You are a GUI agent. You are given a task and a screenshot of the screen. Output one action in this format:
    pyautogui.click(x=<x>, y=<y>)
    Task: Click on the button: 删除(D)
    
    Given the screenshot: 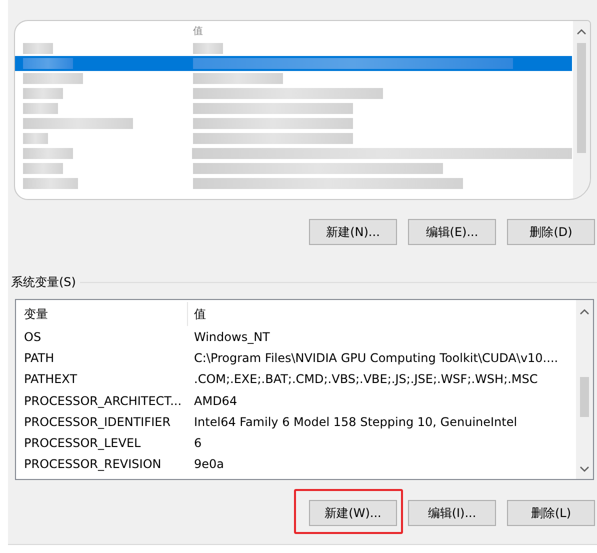 What is the action you would take?
    pyautogui.click(x=551, y=232)
    